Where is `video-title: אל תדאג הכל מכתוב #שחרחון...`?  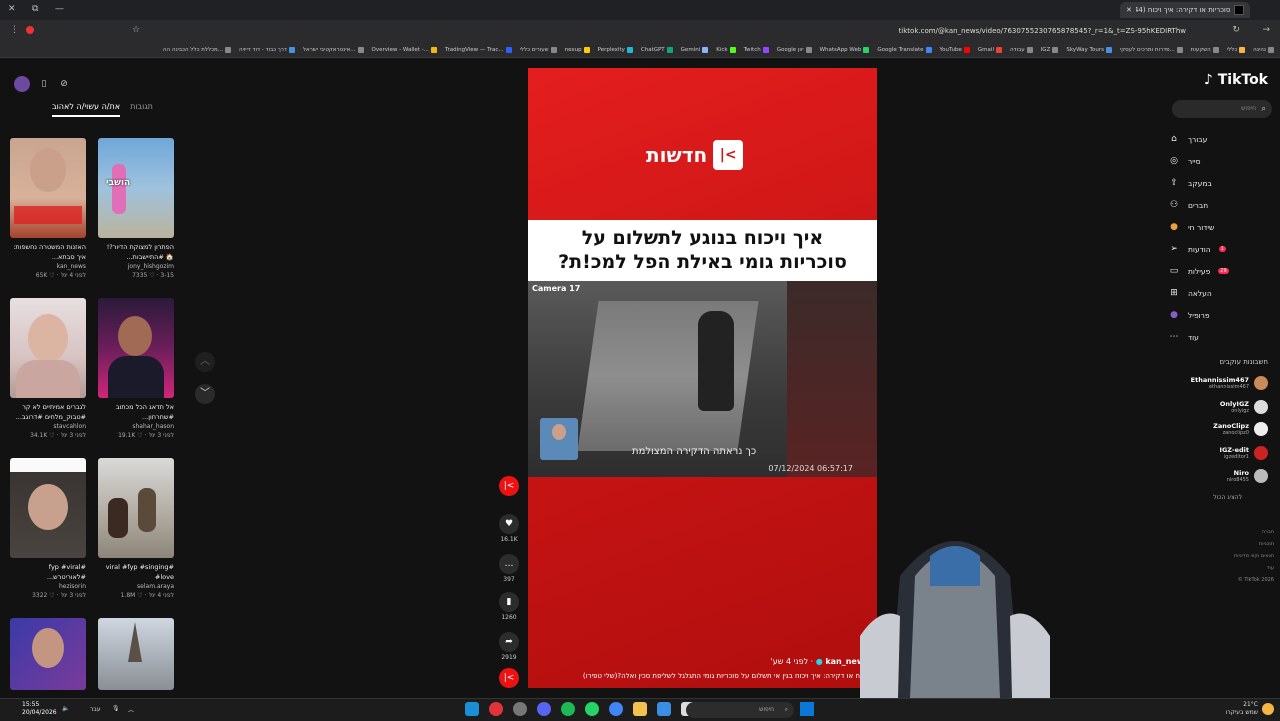 video-title: אל תדאג הכל מכתוב #שחרחון... is located at coordinates (136, 412).